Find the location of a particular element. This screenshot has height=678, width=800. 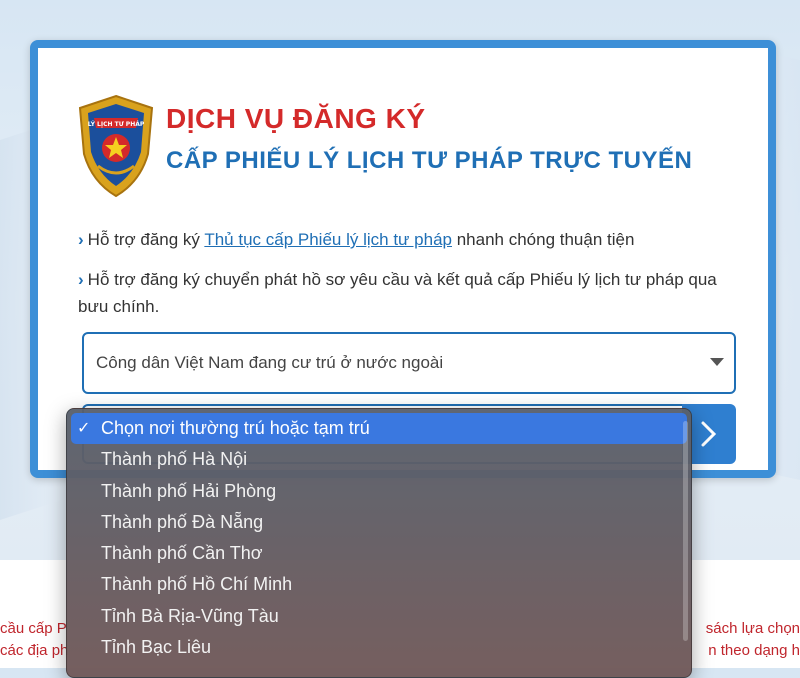

option-label: Thành phố Hồ Chí Minh is located at coordinates (197, 584).